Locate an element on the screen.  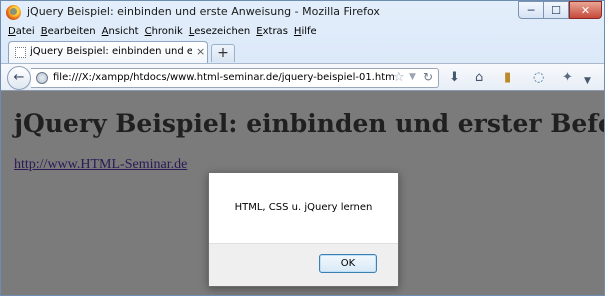
minimize-button: ─ is located at coordinates (531, 10).